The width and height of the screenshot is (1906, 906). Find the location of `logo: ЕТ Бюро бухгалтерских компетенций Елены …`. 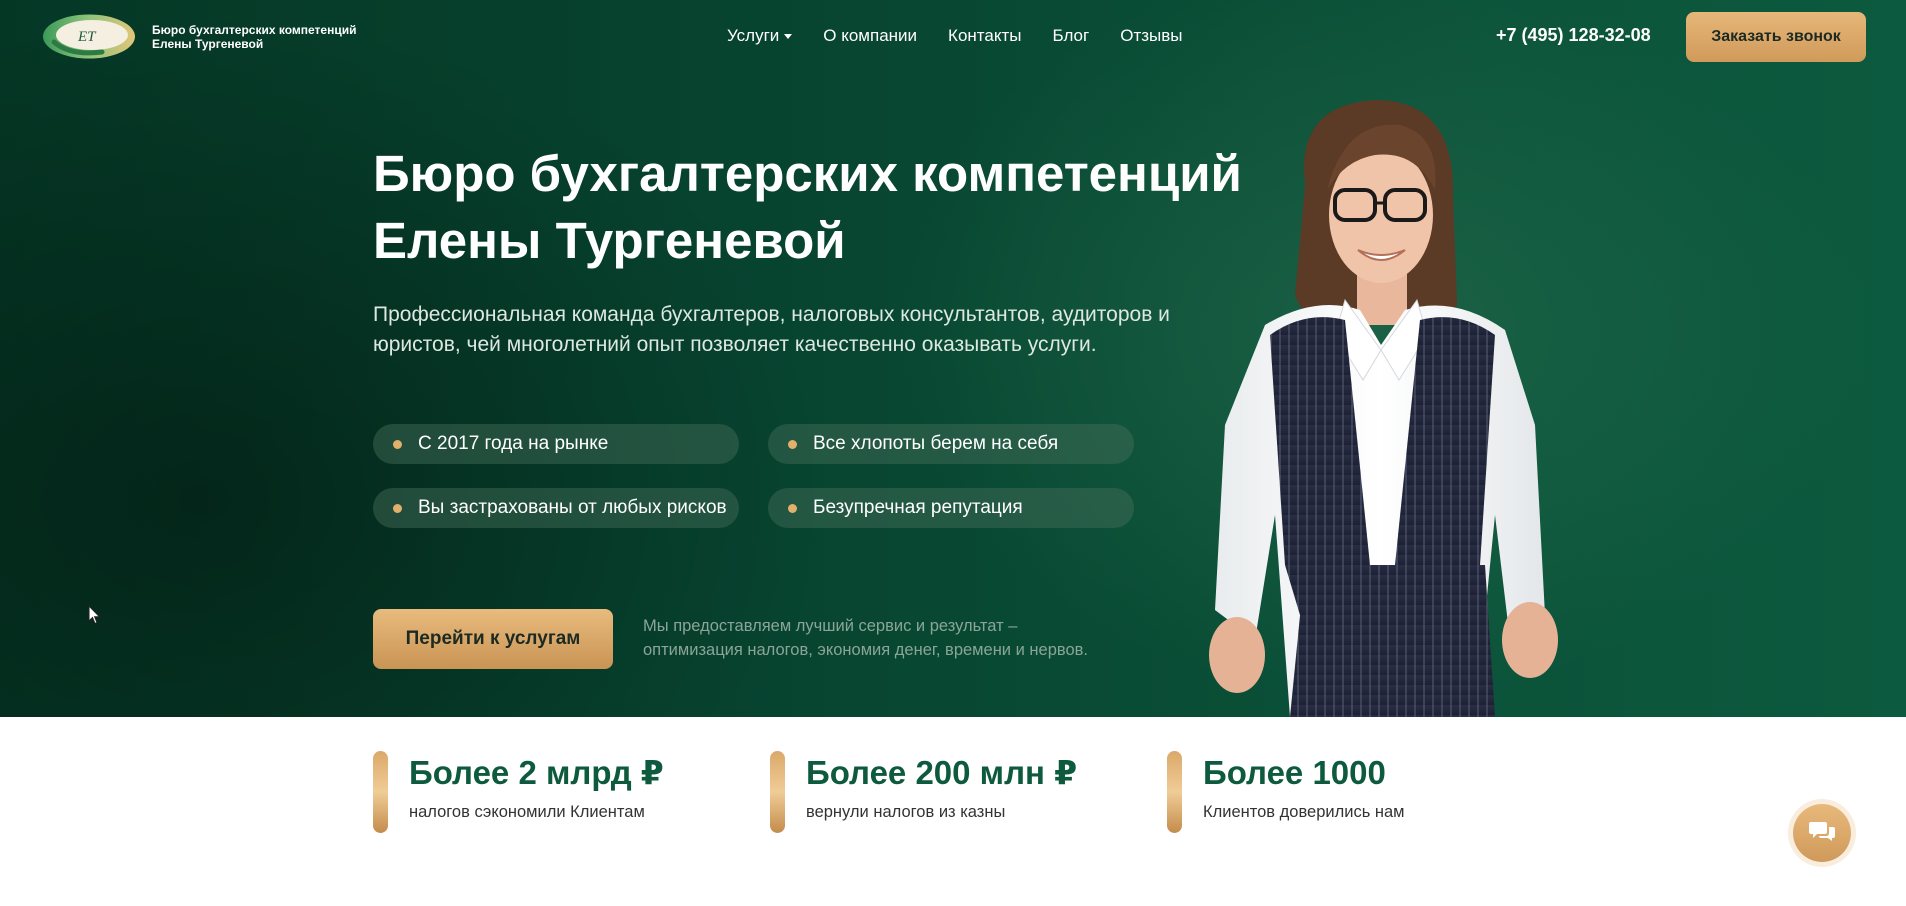

logo: ЕТ Бюро бухгалтерских компетенций Елены … is located at coordinates (198, 36).